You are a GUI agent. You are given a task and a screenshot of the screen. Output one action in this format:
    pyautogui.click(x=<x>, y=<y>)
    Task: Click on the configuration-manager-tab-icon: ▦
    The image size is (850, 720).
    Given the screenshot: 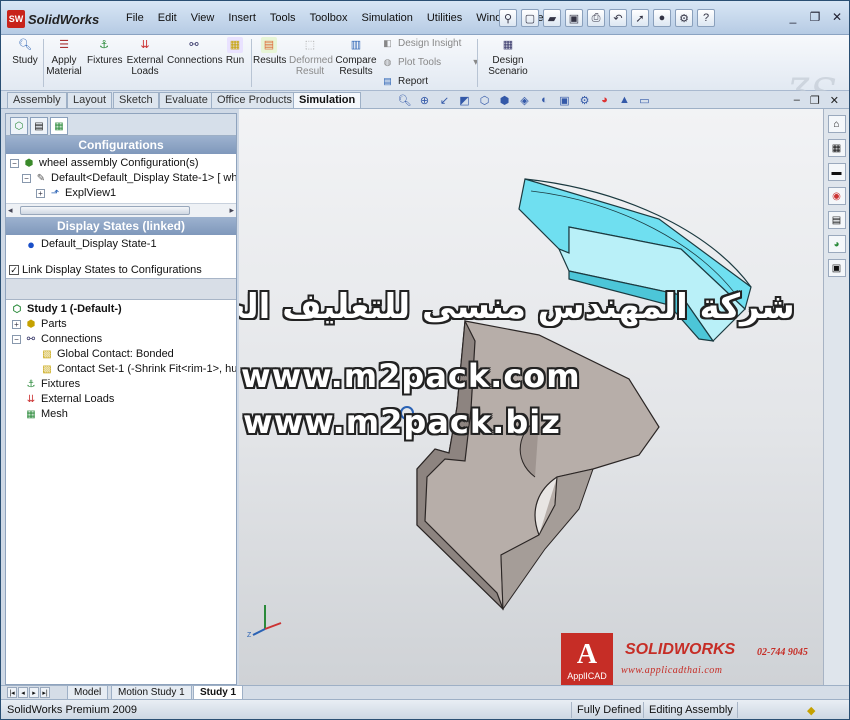 What is the action you would take?
    pyautogui.click(x=59, y=126)
    